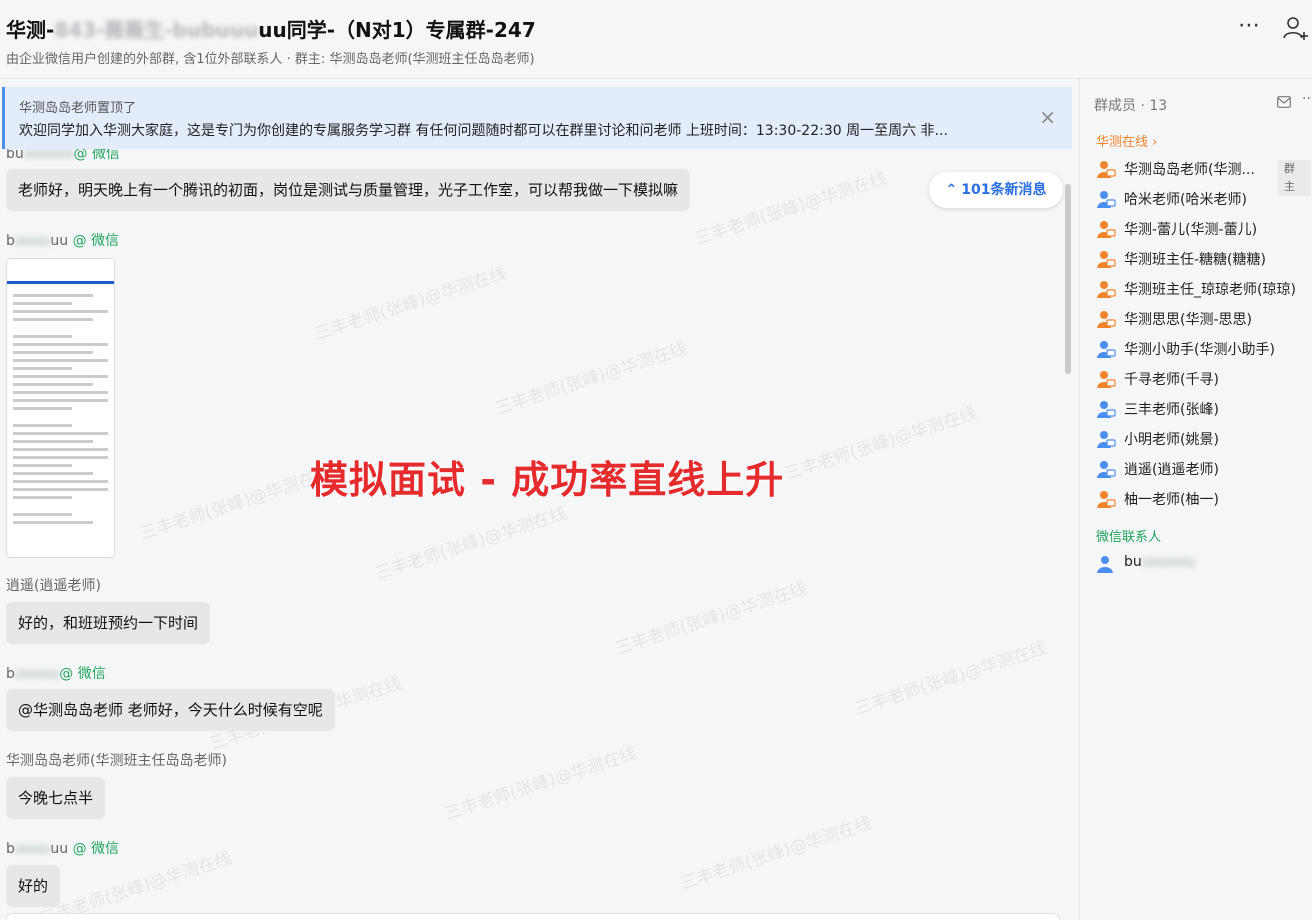 This screenshot has height=920, width=1312. I want to click on members-count: 群成员 · 13, so click(1131, 106).